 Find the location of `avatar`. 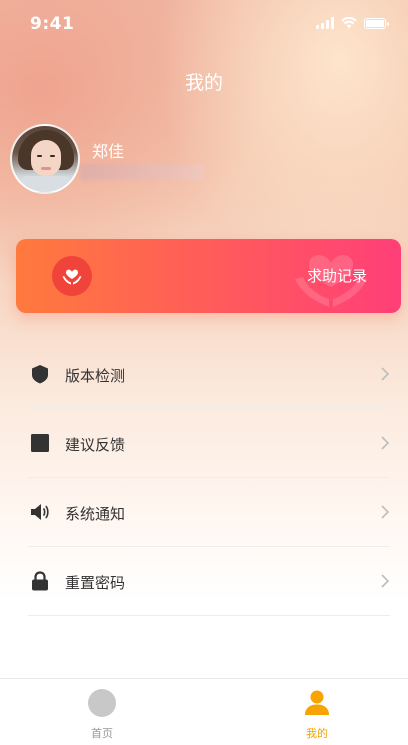

avatar is located at coordinates (45, 159).